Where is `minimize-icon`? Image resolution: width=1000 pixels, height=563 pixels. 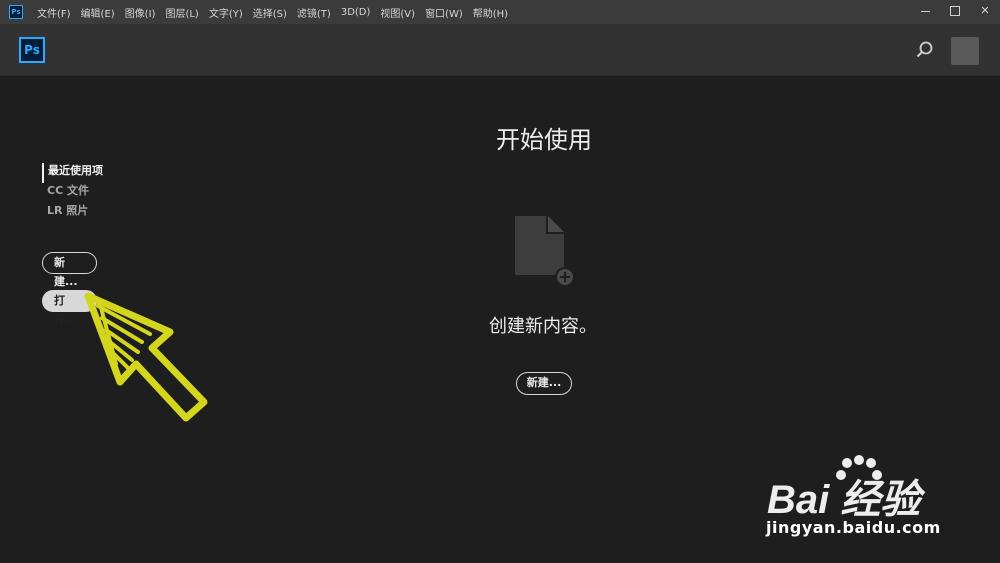 minimize-icon is located at coordinates (925, 12).